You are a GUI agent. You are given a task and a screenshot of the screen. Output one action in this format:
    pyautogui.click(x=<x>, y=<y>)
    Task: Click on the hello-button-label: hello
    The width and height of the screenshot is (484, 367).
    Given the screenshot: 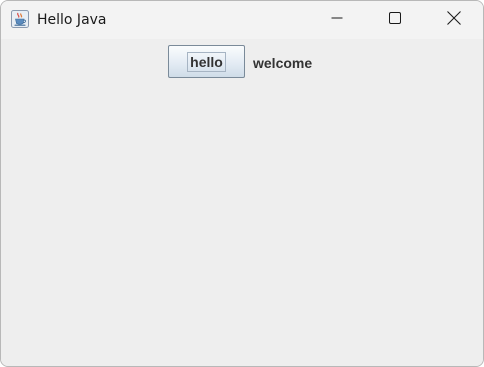 What is the action you would take?
    pyautogui.click(x=206, y=61)
    